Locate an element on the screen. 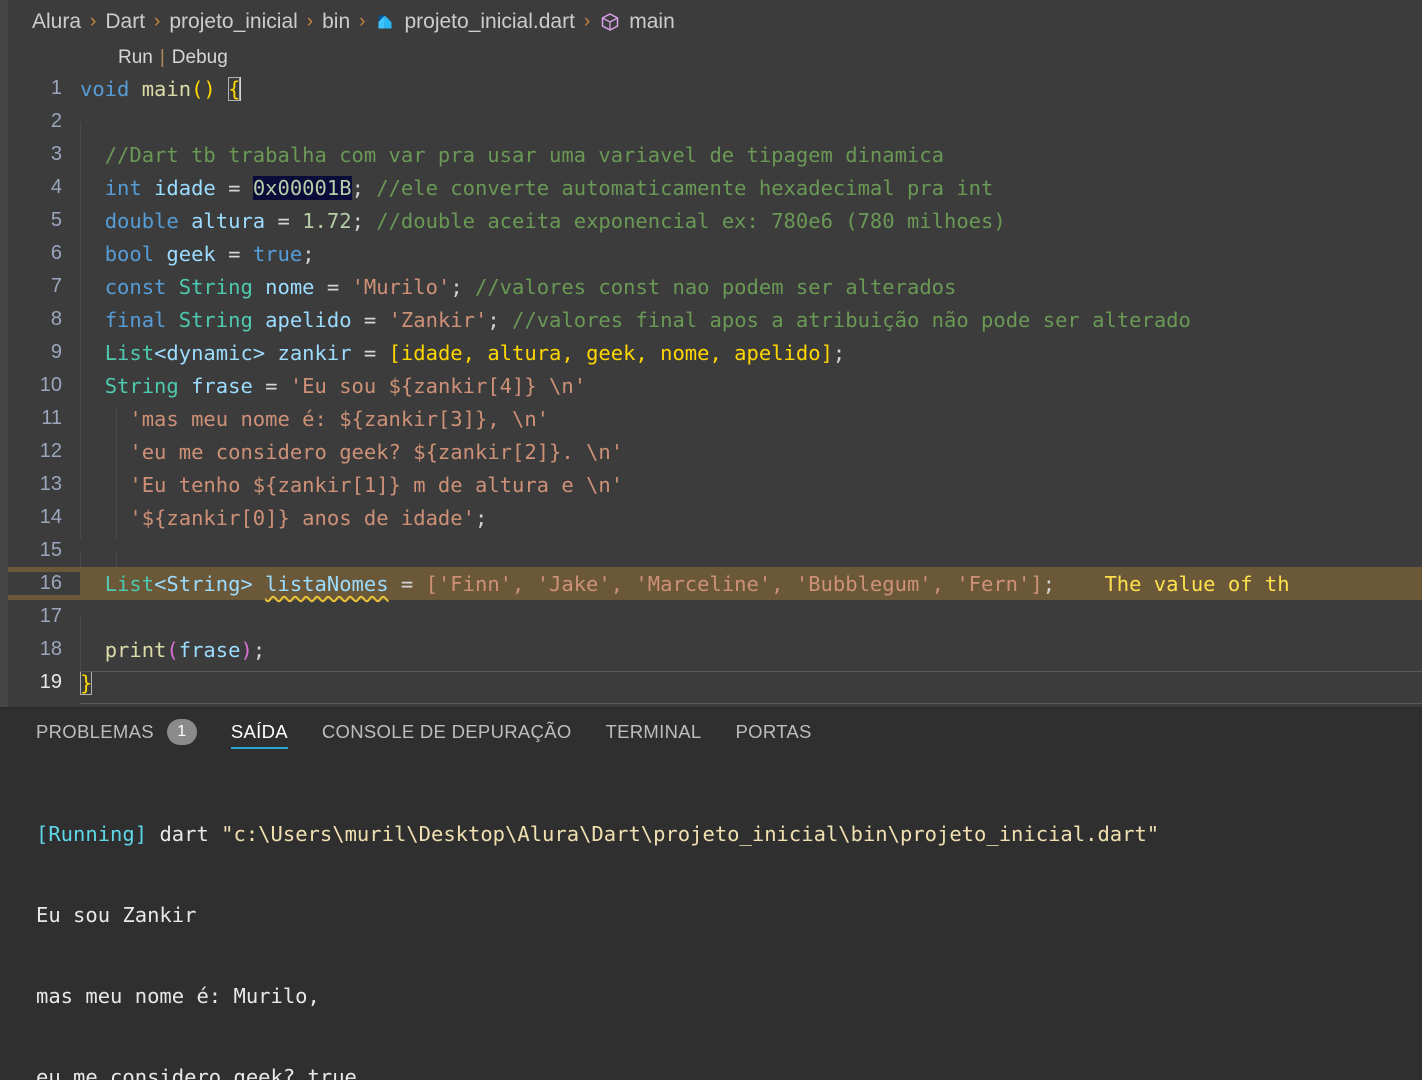 The image size is (1422, 1080). line-number: 11 is located at coordinates (51, 418).